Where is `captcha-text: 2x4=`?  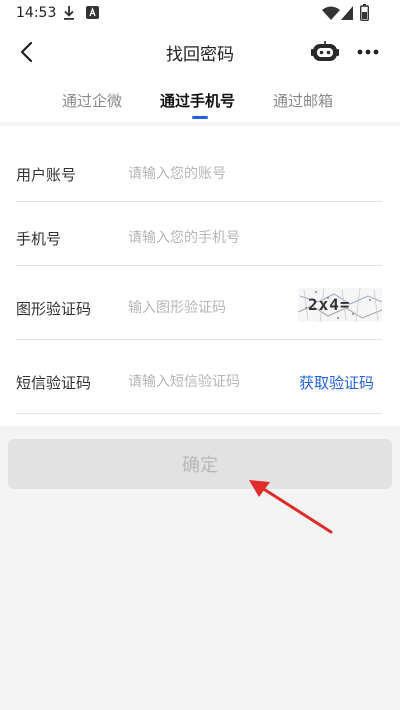 captcha-text: 2x4= is located at coordinates (329, 304).